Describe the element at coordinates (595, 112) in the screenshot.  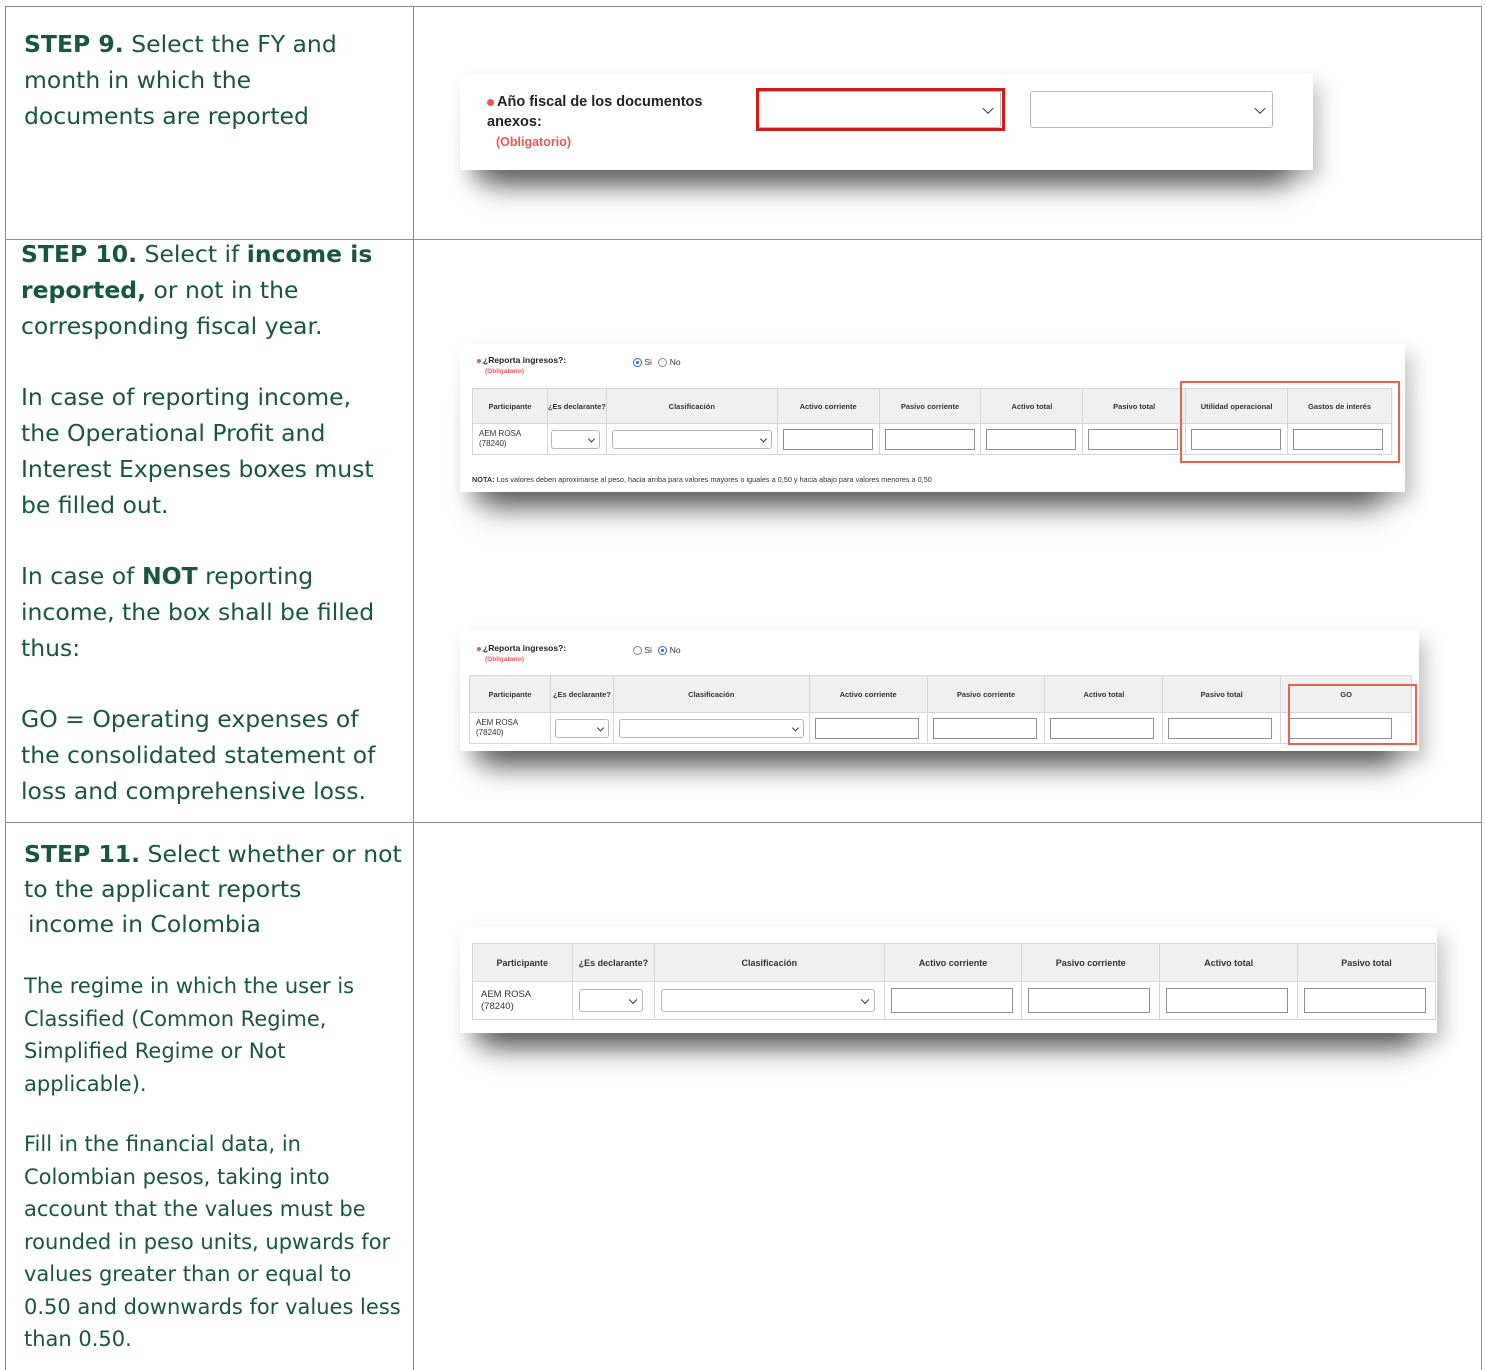
I see `fiscal-year-label: Año fiscal de los documentos anexos:` at that location.